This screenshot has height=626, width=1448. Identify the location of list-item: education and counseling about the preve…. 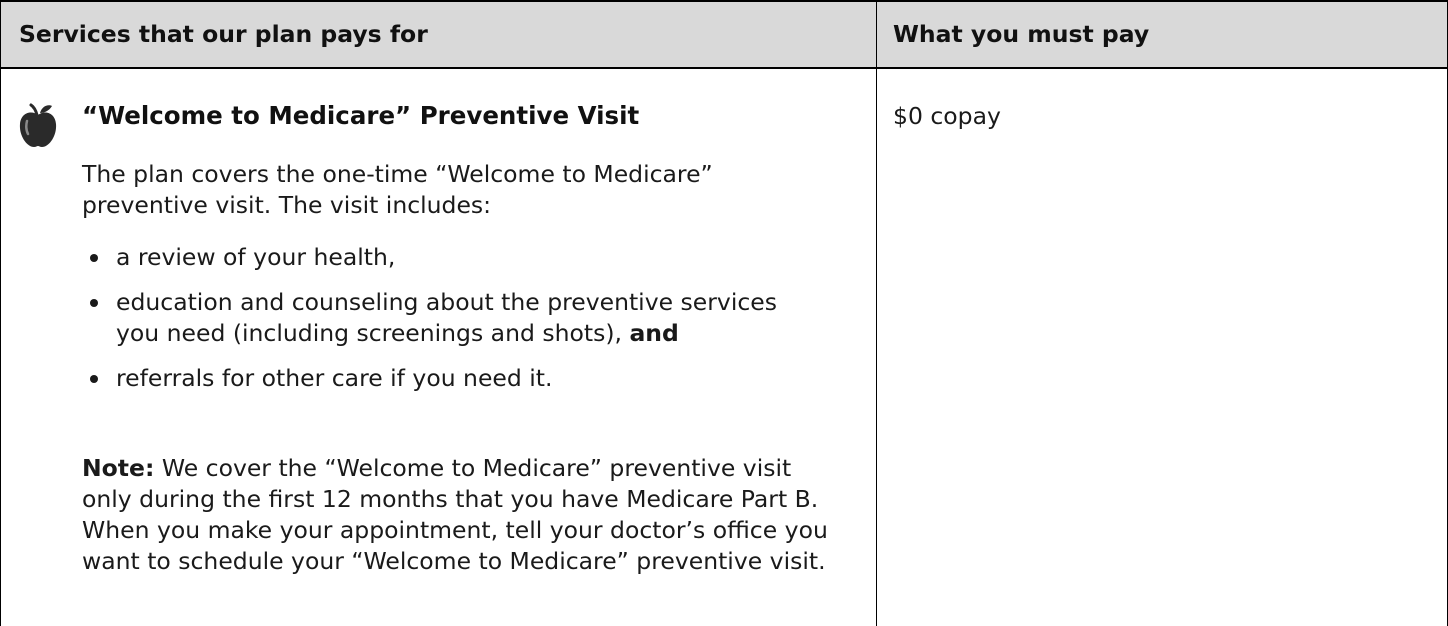
(452, 318).